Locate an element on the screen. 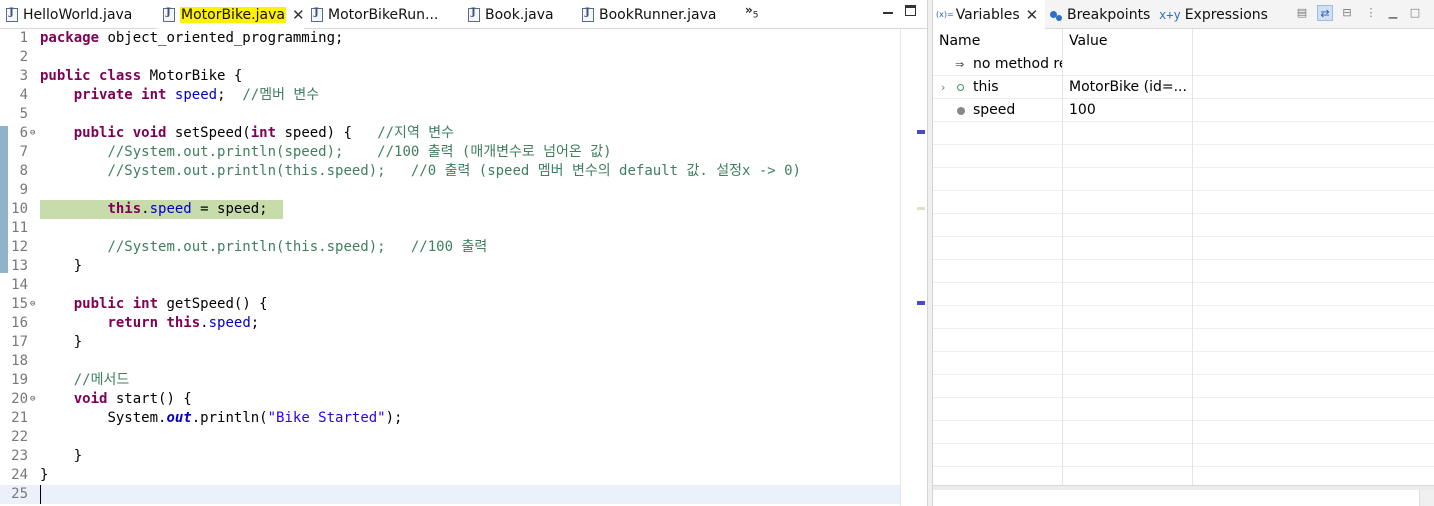 The image size is (1434, 506). tab-label: Expressions is located at coordinates (1226, 14).